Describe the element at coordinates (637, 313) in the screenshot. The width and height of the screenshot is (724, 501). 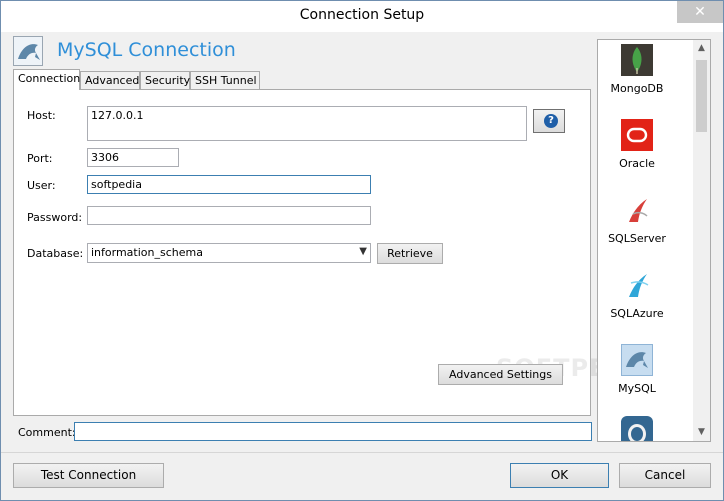
I see `list-item-label: SQLAzure` at that location.